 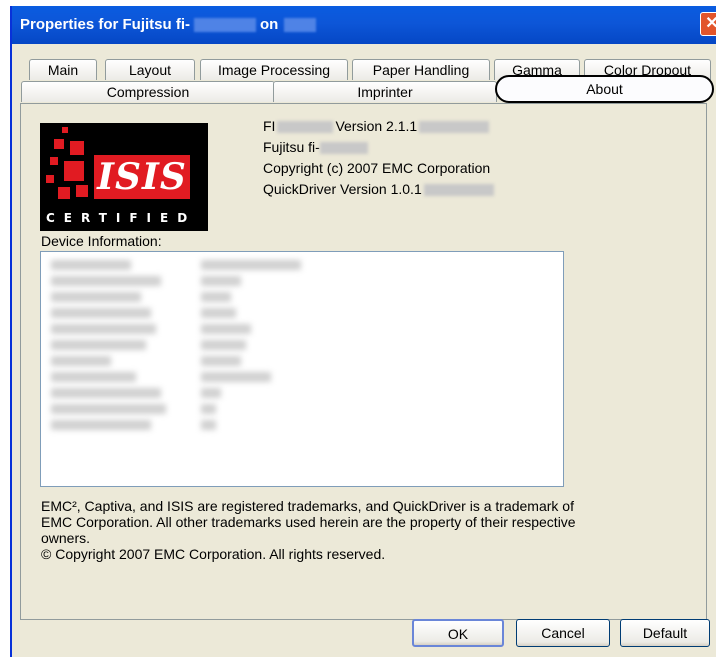 What do you see at coordinates (421, 69) in the screenshot?
I see `tab-paper-handling: Paper Handling` at bounding box center [421, 69].